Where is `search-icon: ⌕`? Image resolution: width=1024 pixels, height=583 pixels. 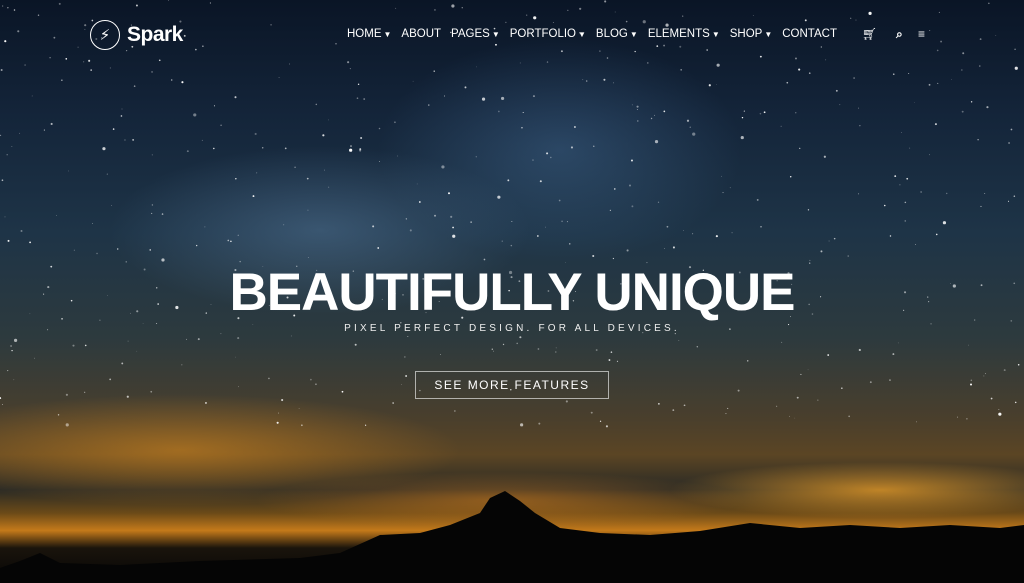
search-icon: ⌕ is located at coordinates (899, 34).